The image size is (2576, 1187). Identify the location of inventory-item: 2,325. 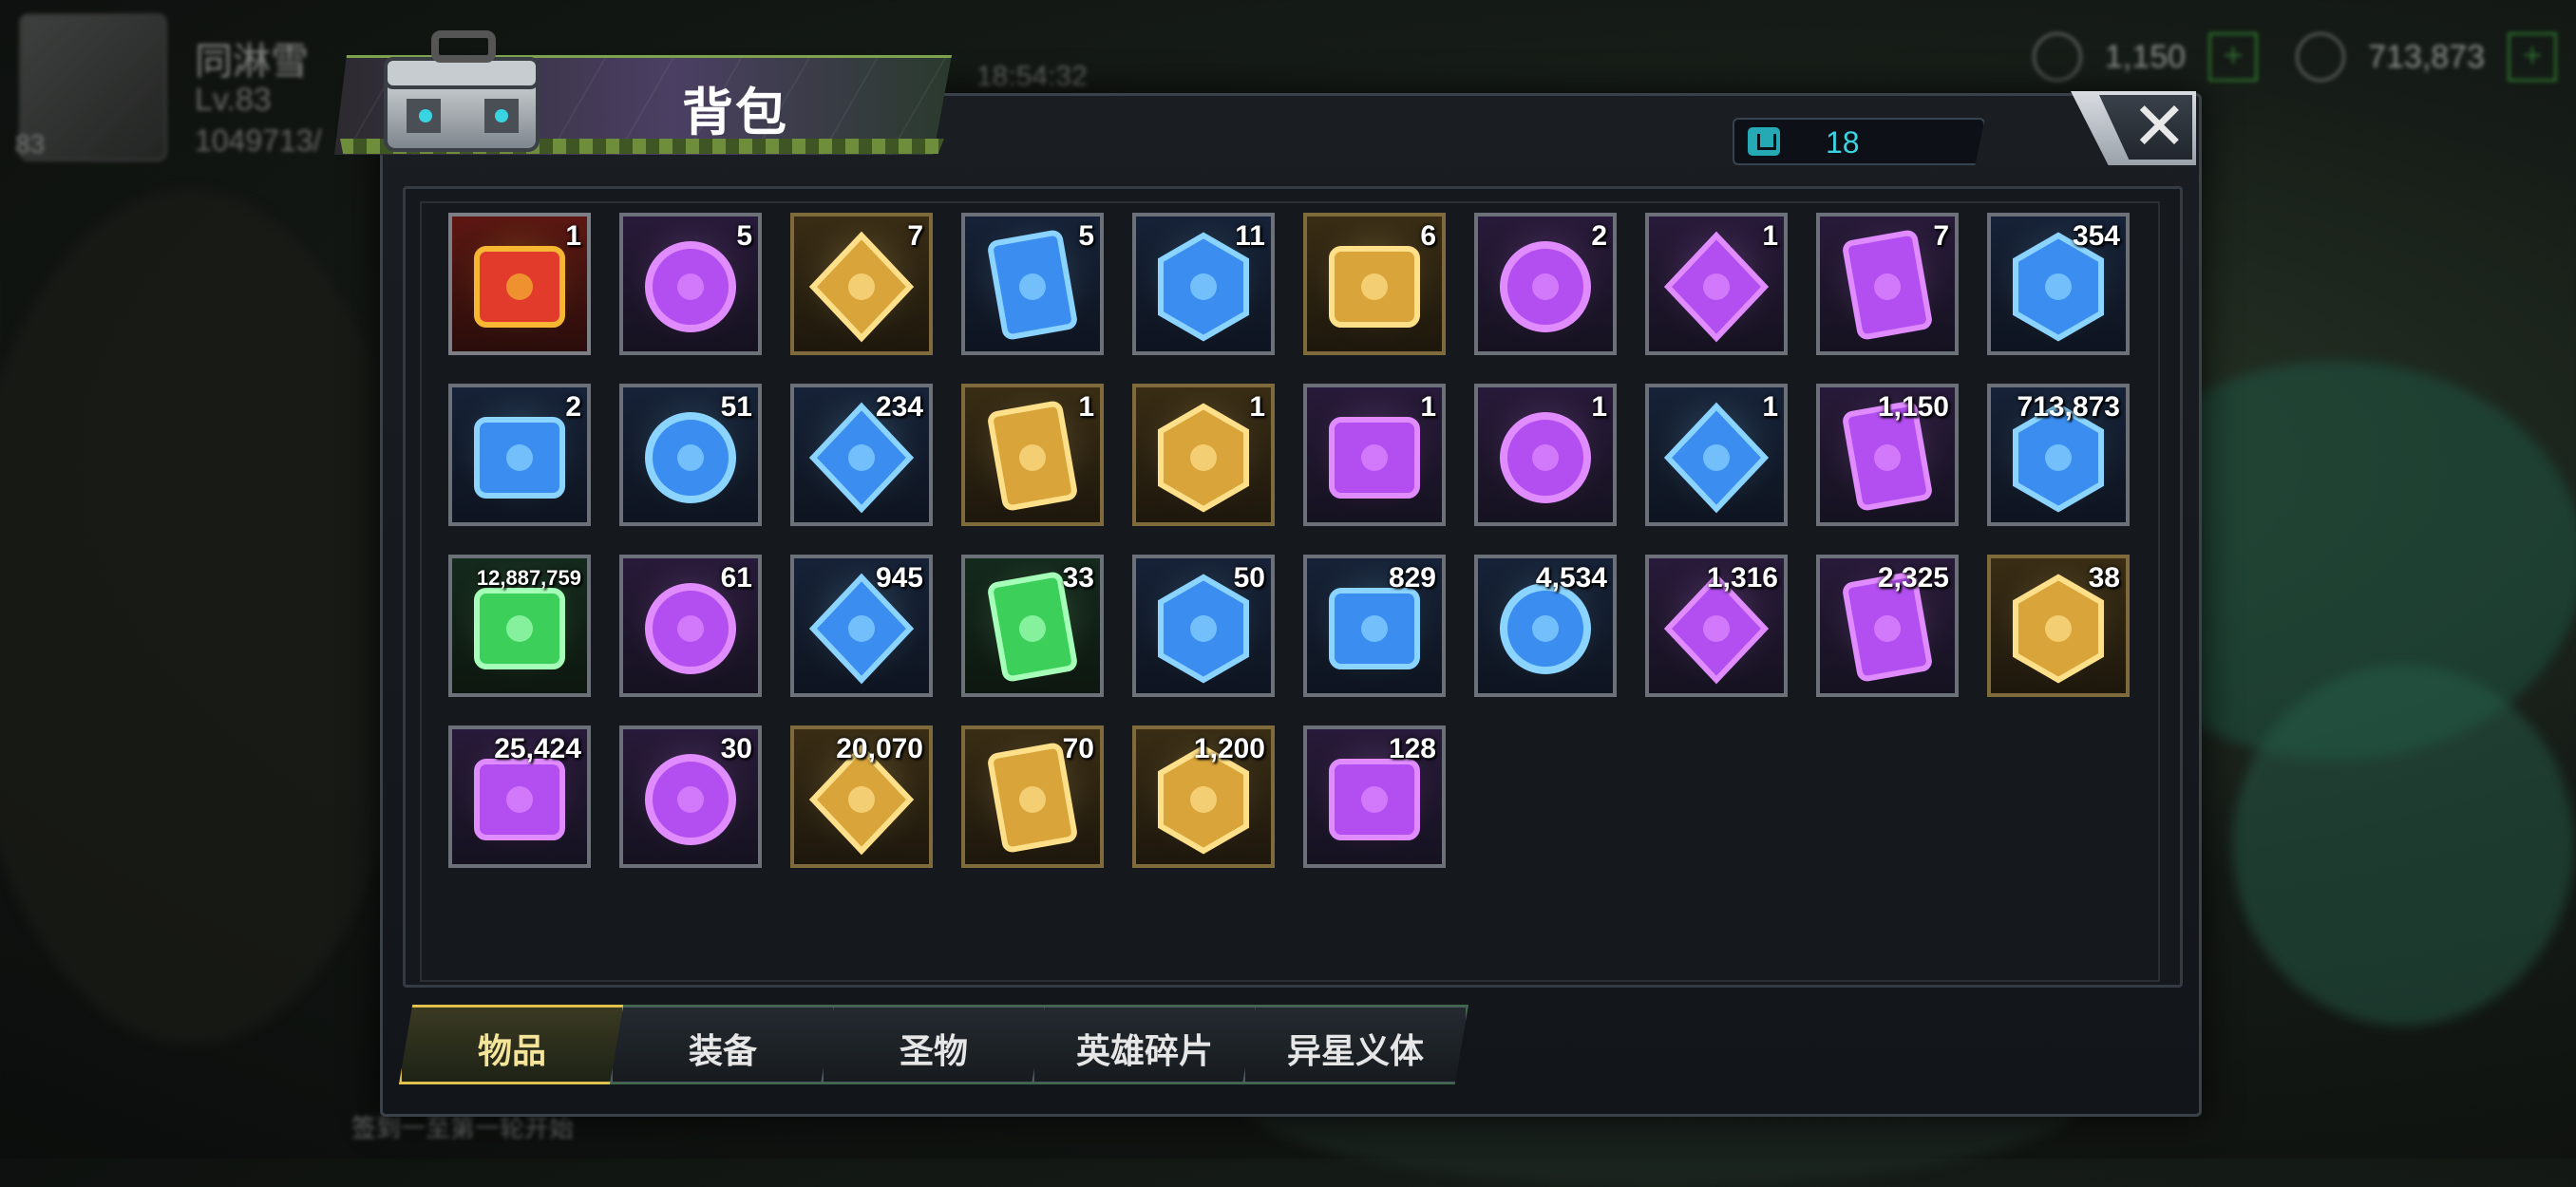
(1887, 626).